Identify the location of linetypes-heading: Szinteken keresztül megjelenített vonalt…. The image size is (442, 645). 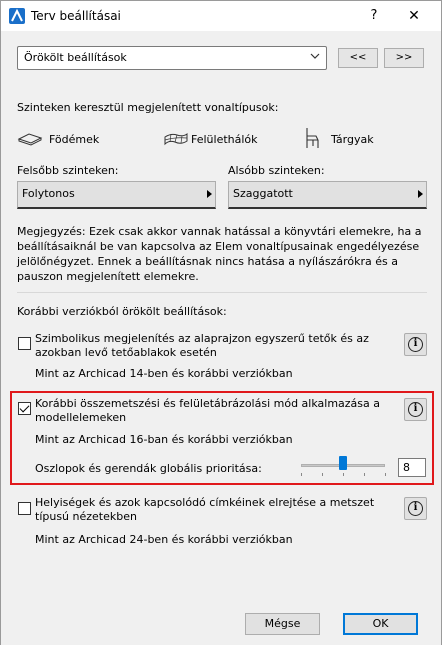
(148, 107).